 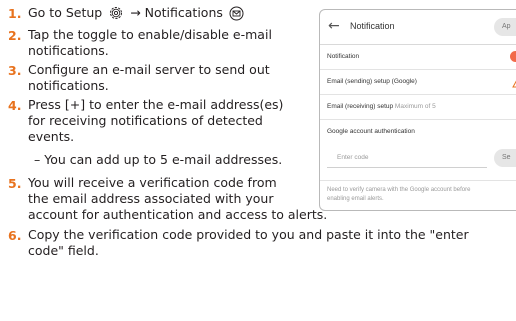 I want to click on apply-button: Ap, so click(x=505, y=27).